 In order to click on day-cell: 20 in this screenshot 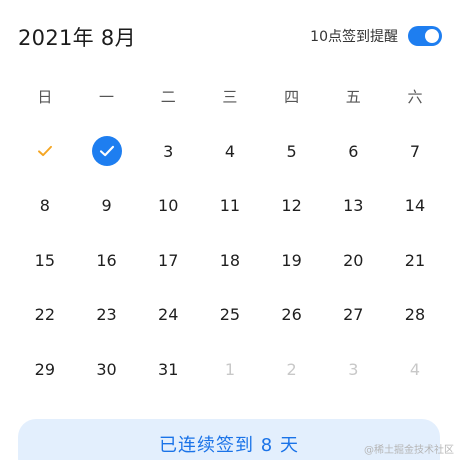, I will do `click(353, 260)`.